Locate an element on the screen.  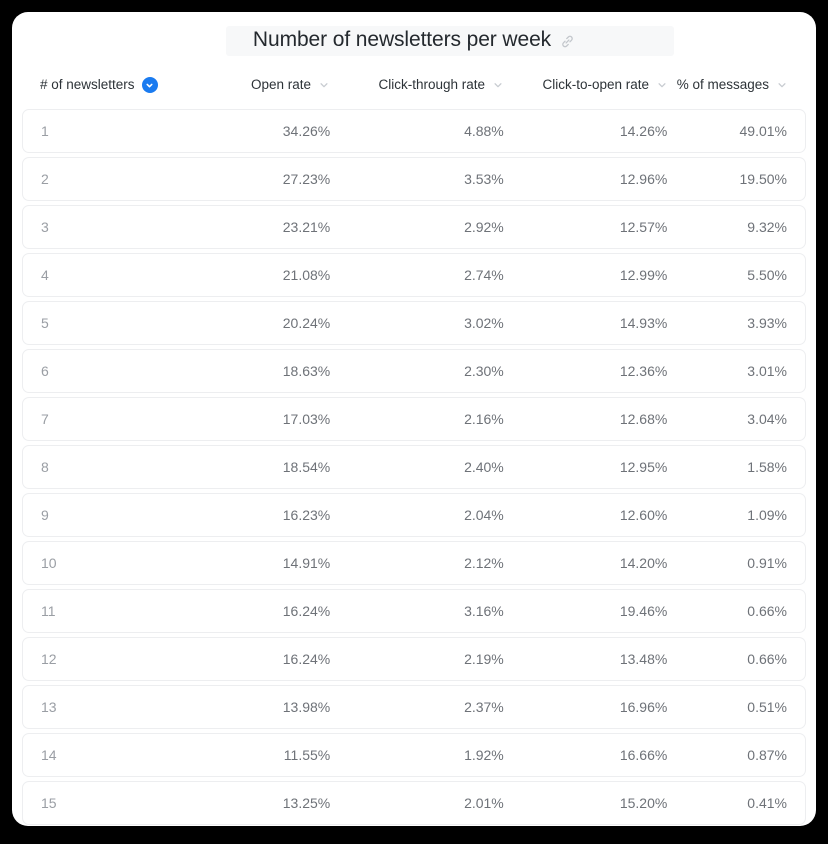
cell-click-through-rate: 3.02% is located at coordinates (484, 323).